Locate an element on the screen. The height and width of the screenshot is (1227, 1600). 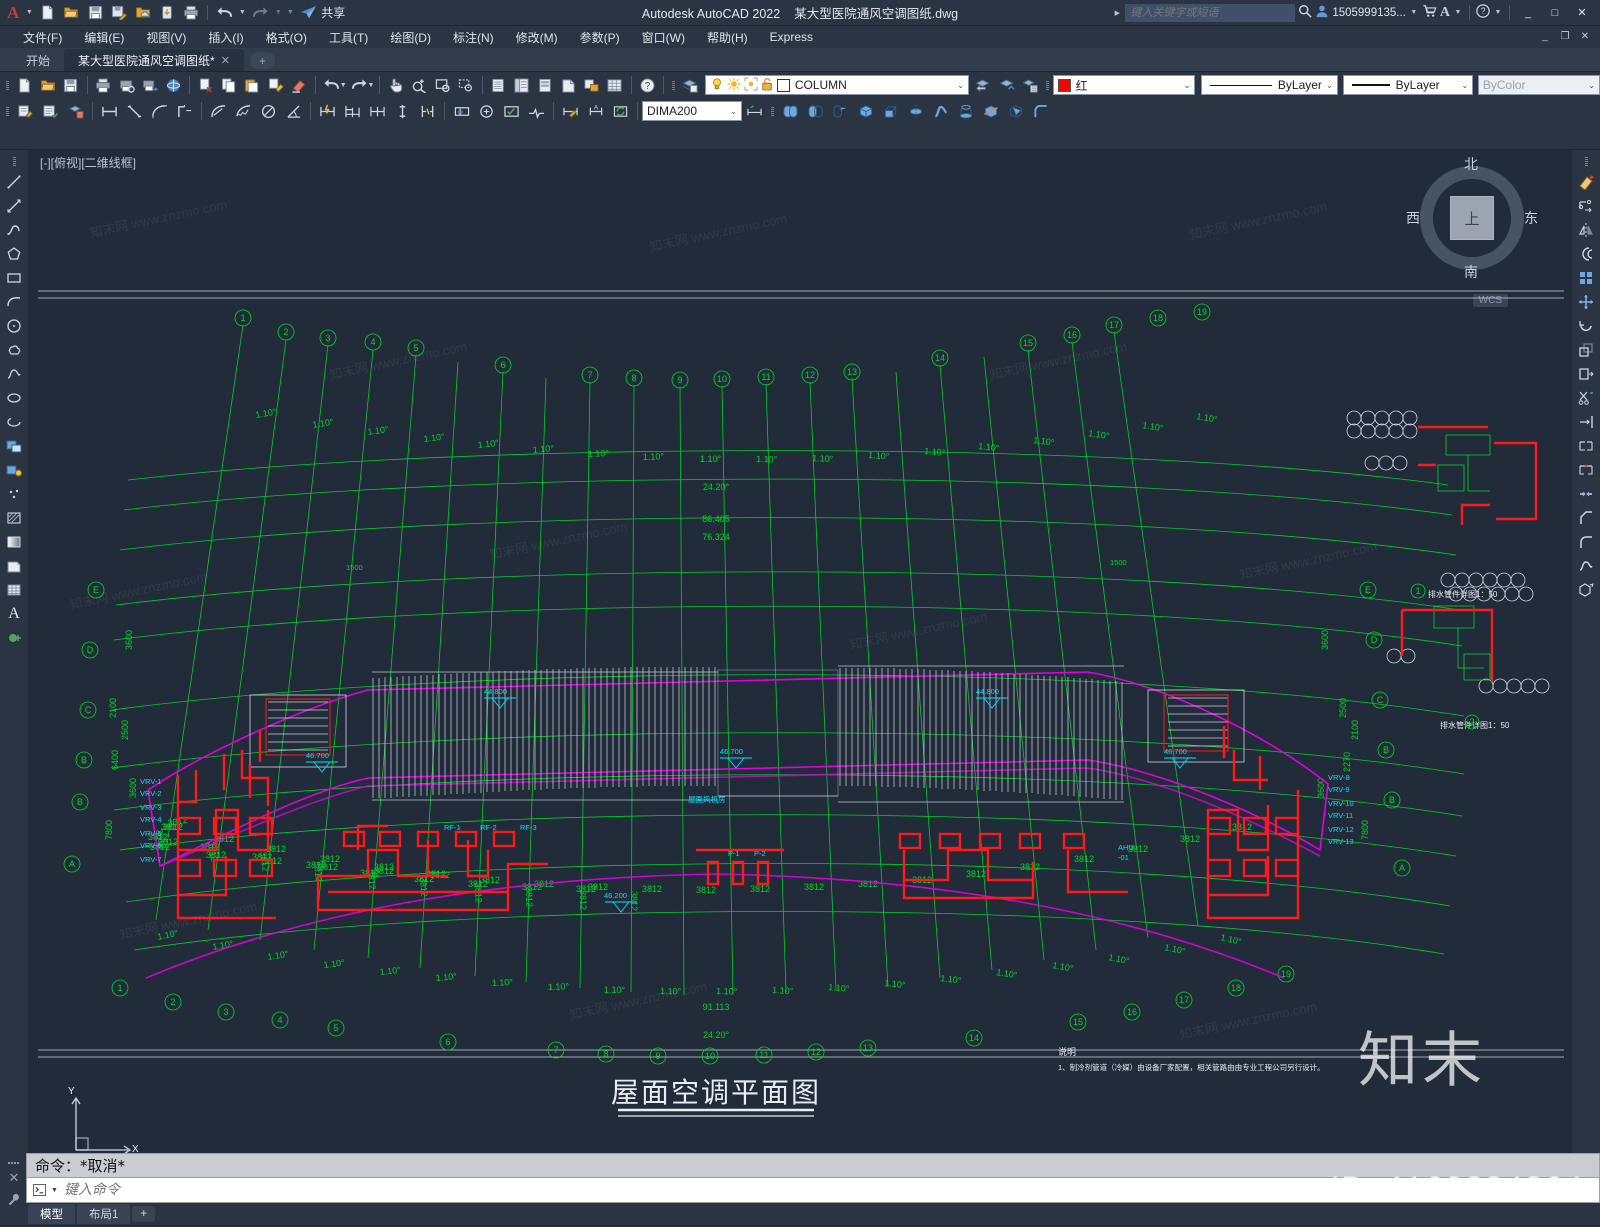
3dorbit-icon is located at coordinates (173, 85).